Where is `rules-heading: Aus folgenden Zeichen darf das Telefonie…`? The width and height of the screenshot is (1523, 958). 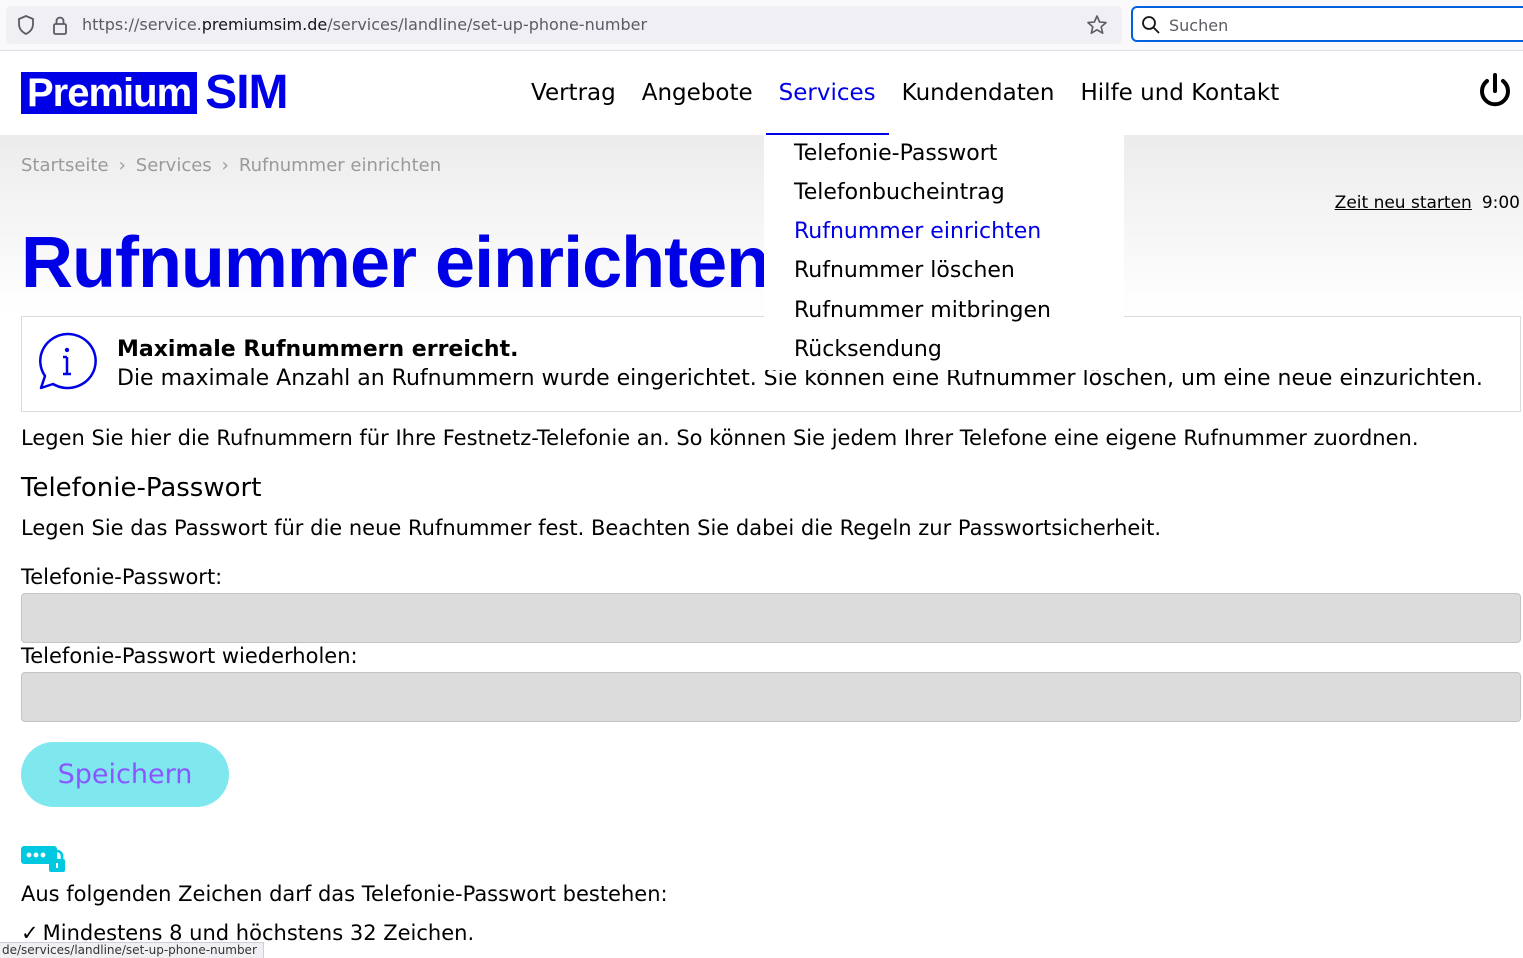
rules-heading: Aus folgenden Zeichen darf das Telefonie… is located at coordinates (344, 894).